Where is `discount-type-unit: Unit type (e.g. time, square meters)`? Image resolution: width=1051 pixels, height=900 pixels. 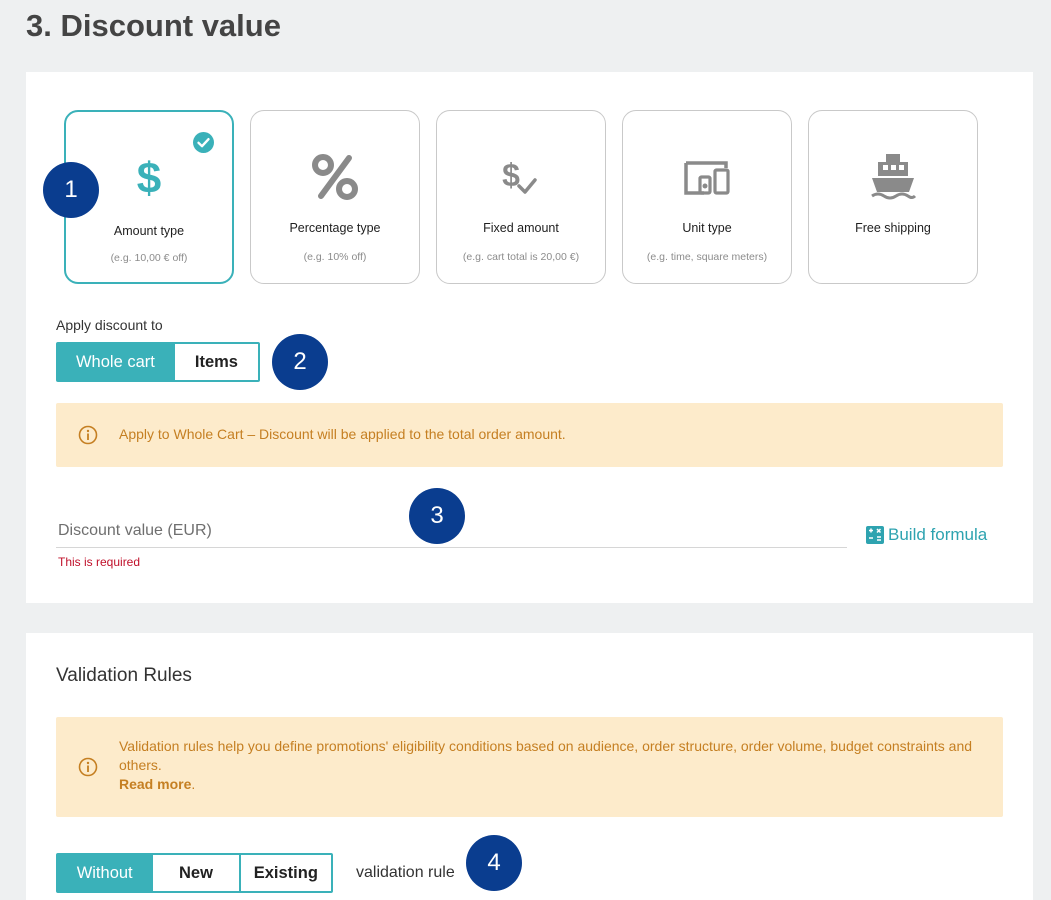
discount-type-unit: Unit type (e.g. time, square meters) is located at coordinates (707, 197).